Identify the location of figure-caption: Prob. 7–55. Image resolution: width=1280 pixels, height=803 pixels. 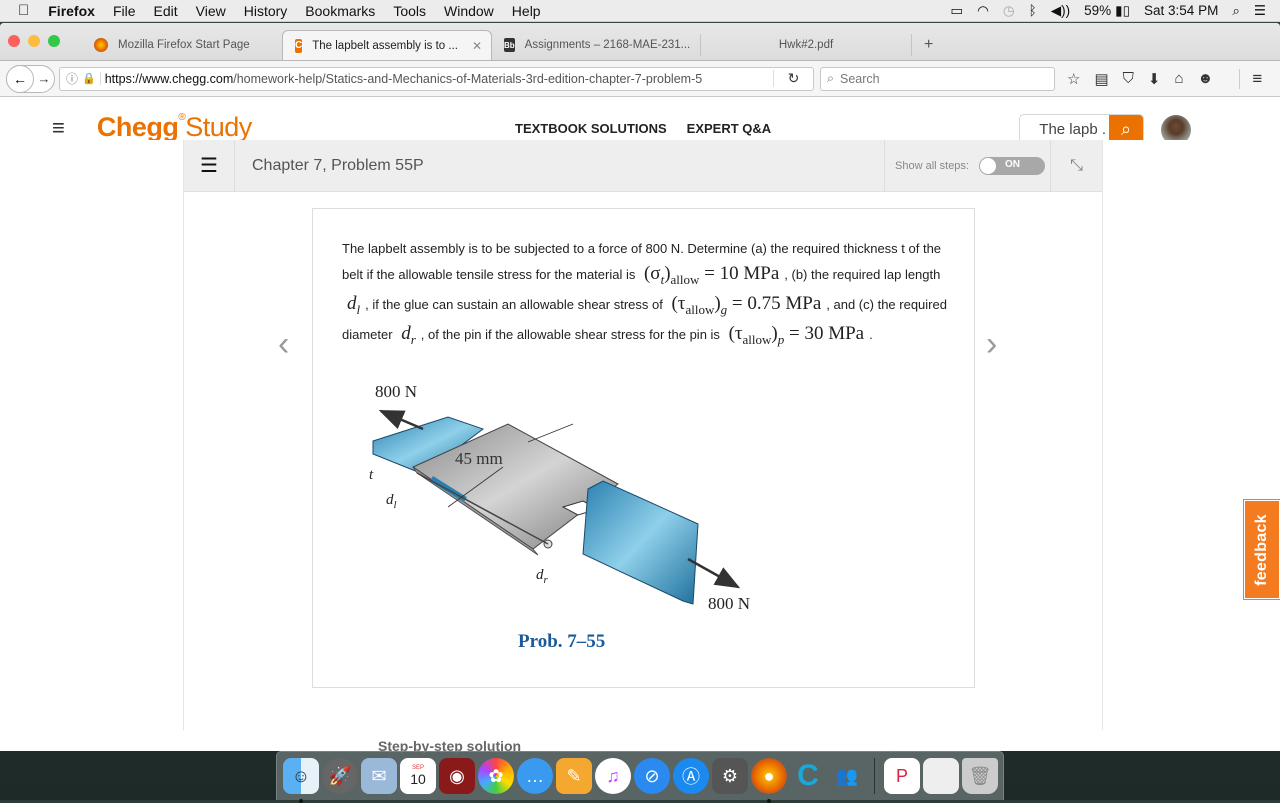
(561, 641).